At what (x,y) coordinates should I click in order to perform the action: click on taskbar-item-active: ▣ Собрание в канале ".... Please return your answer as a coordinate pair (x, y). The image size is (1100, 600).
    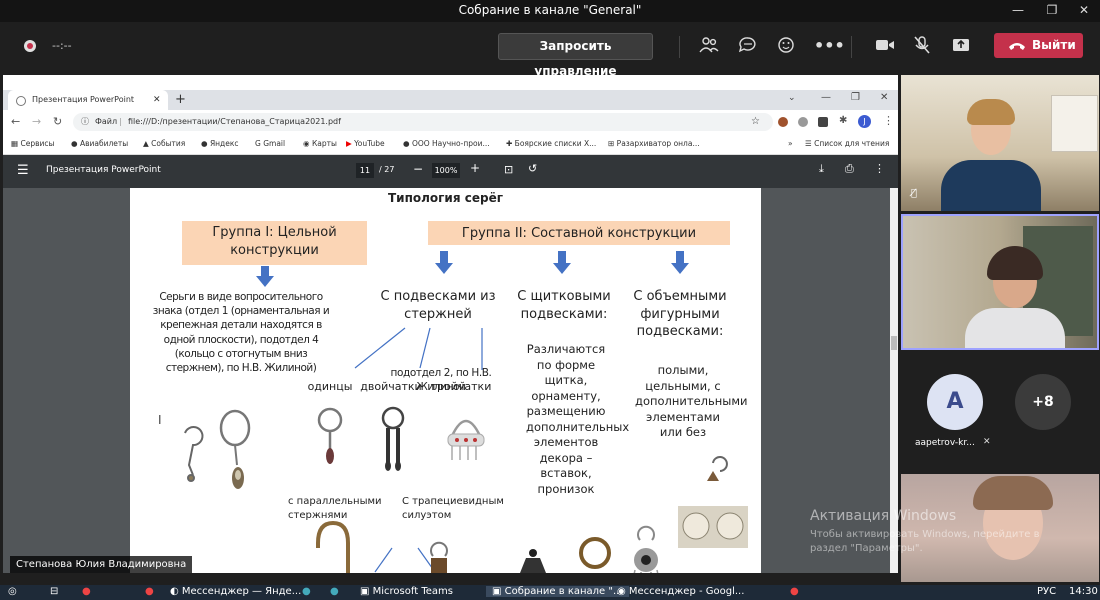
    Looking at the image, I should click on (557, 591).